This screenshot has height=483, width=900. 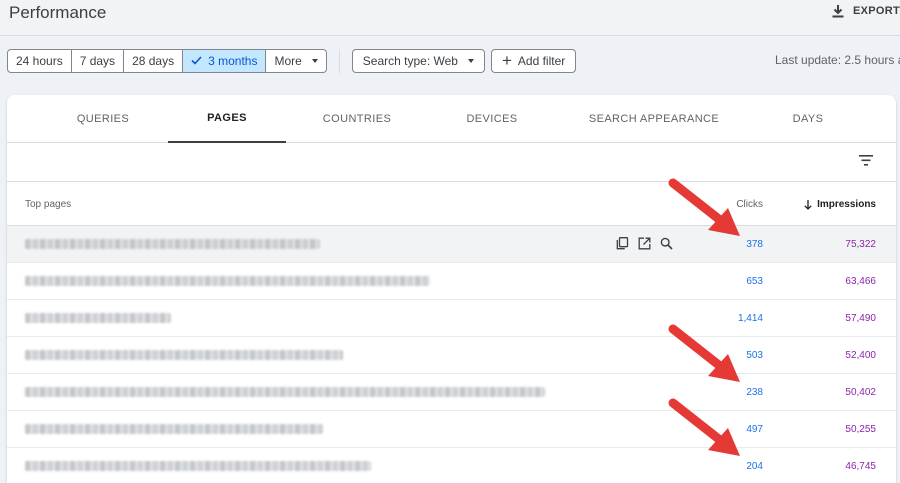 What do you see at coordinates (860, 244) in the screenshot?
I see `impressions-value: 75,322` at bounding box center [860, 244].